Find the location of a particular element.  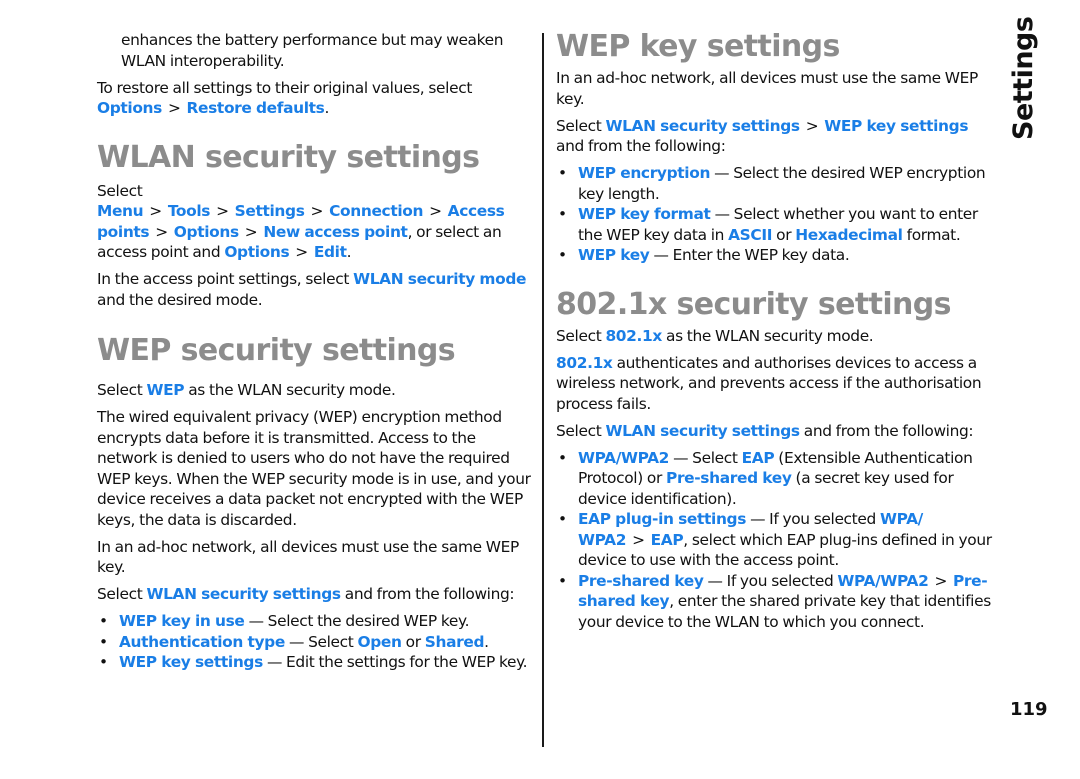

text: — Enter the WEP key data. is located at coordinates (749, 255).